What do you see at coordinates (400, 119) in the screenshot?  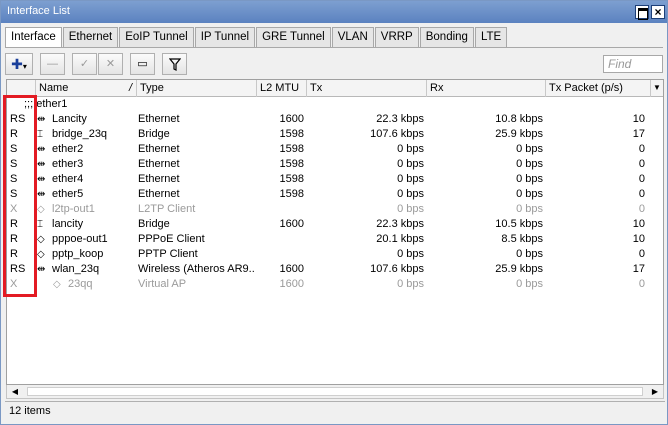 I see `row-tx: 22.3 kbps` at bounding box center [400, 119].